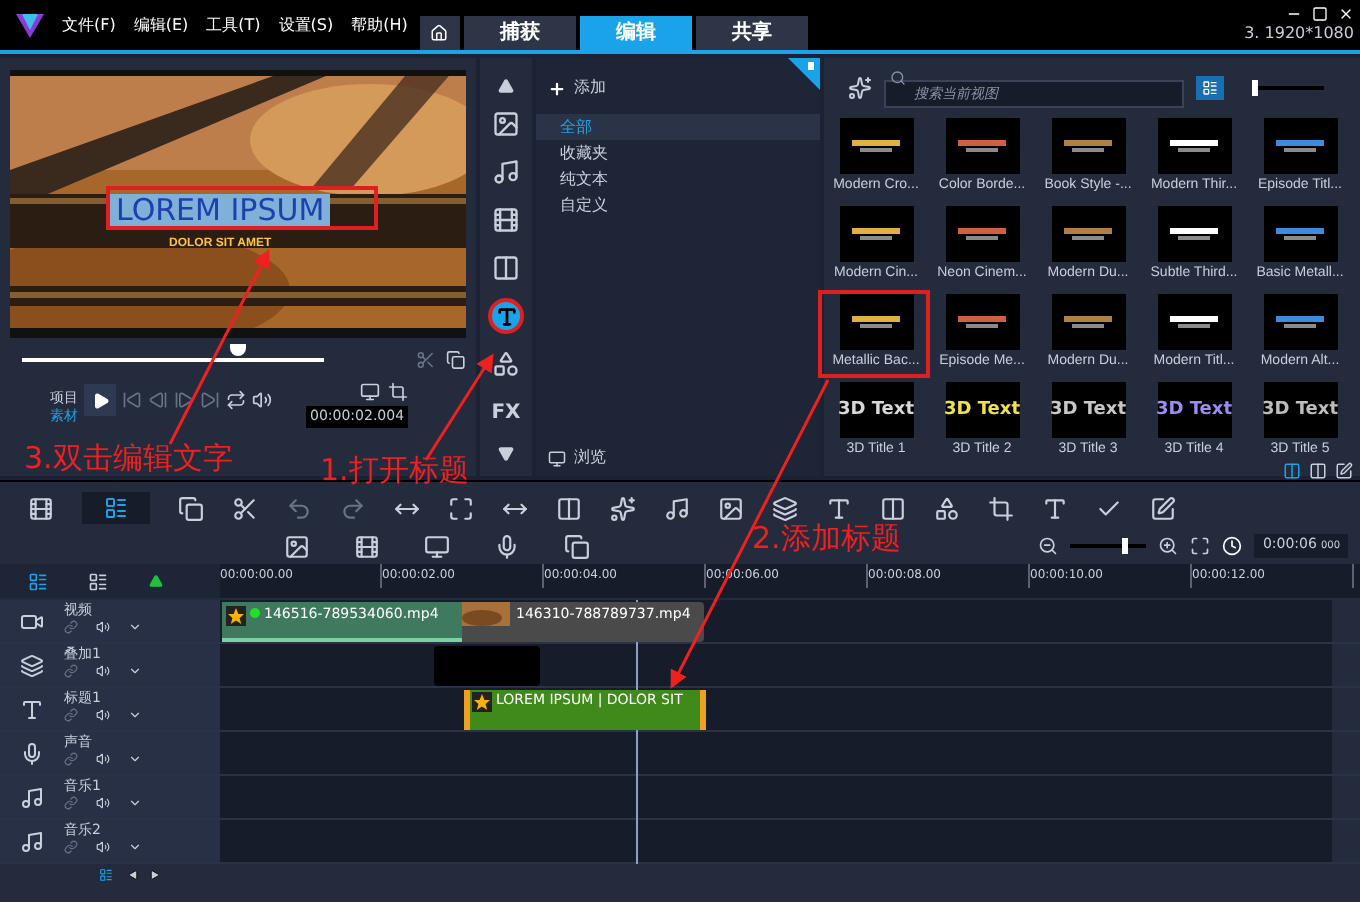 The height and width of the screenshot is (902, 1360). Describe the element at coordinates (751, 33) in the screenshot. I see `mode-tab: 共享` at that location.